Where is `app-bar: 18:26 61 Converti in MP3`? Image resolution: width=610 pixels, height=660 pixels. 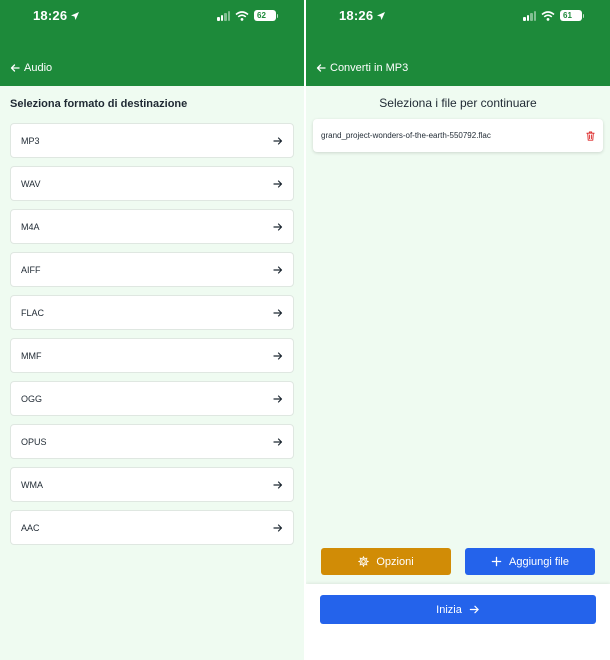
app-bar: 18:26 61 Converti in MP3 is located at coordinates (458, 43).